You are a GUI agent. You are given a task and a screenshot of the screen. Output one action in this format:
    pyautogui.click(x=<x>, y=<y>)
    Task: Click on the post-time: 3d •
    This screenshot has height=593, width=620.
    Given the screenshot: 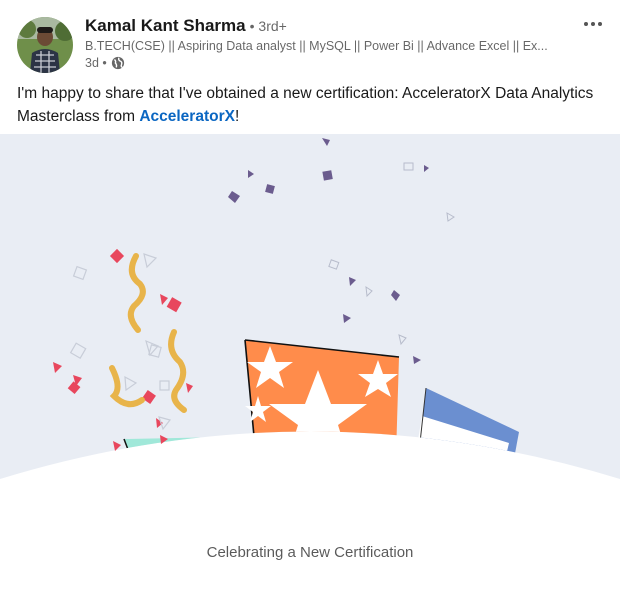 What is the action you would take?
    pyautogui.click(x=96, y=63)
    